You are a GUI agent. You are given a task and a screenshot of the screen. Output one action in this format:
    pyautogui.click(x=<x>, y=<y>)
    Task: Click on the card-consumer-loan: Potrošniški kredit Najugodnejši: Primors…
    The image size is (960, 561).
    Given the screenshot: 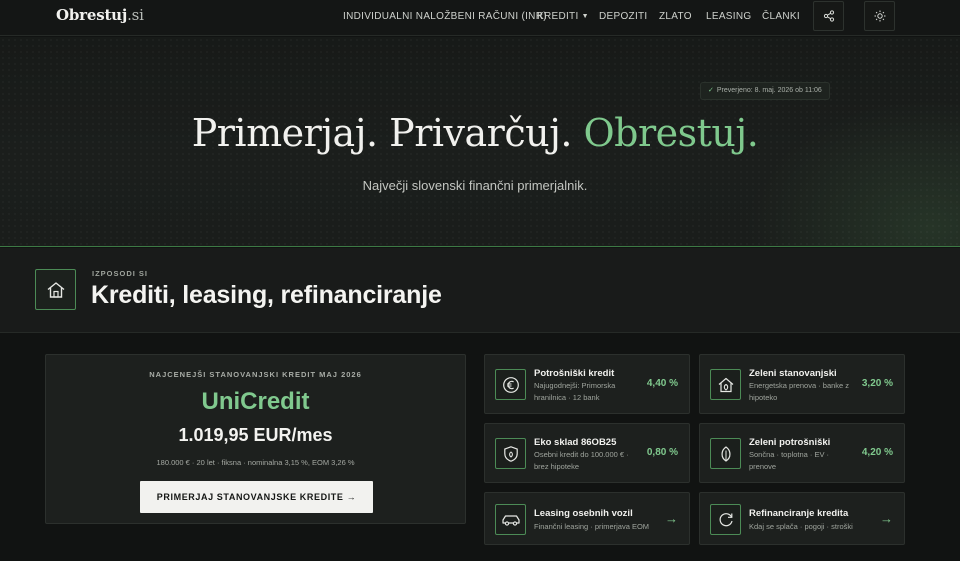 What is the action you would take?
    pyautogui.click(x=587, y=384)
    